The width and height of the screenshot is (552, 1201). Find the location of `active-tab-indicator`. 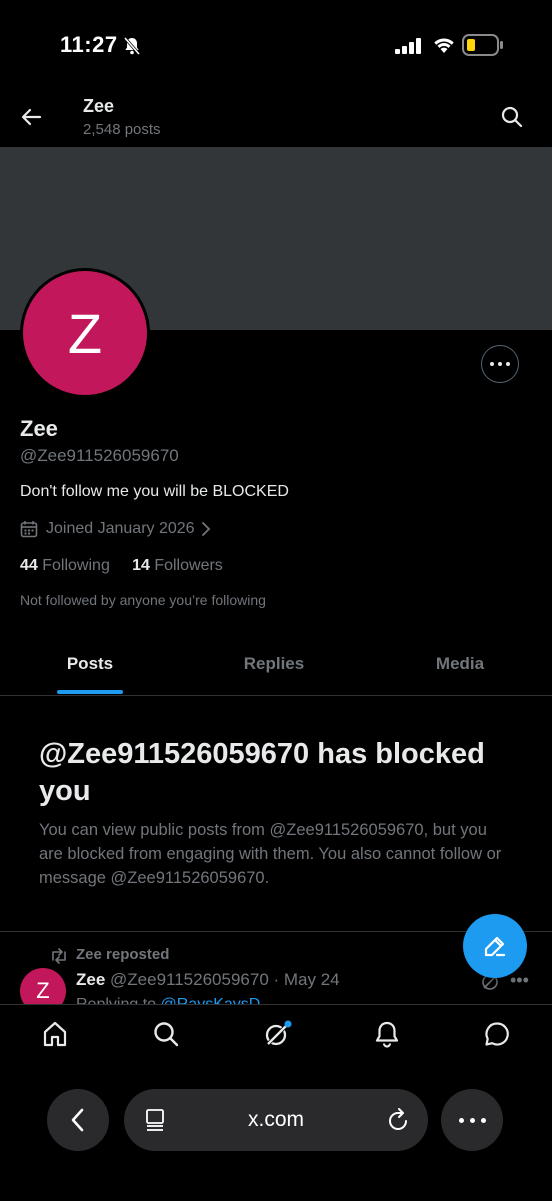

active-tab-indicator is located at coordinates (90, 692).